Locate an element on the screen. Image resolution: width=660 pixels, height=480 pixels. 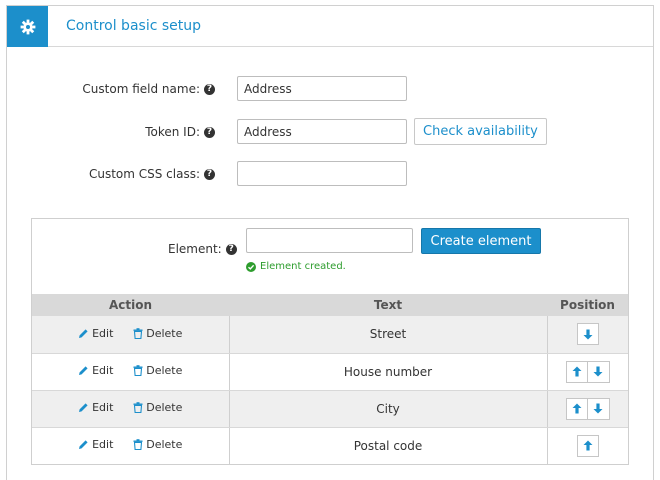
custom-field-name-row: Custom field name: ? is located at coordinates (331, 89).